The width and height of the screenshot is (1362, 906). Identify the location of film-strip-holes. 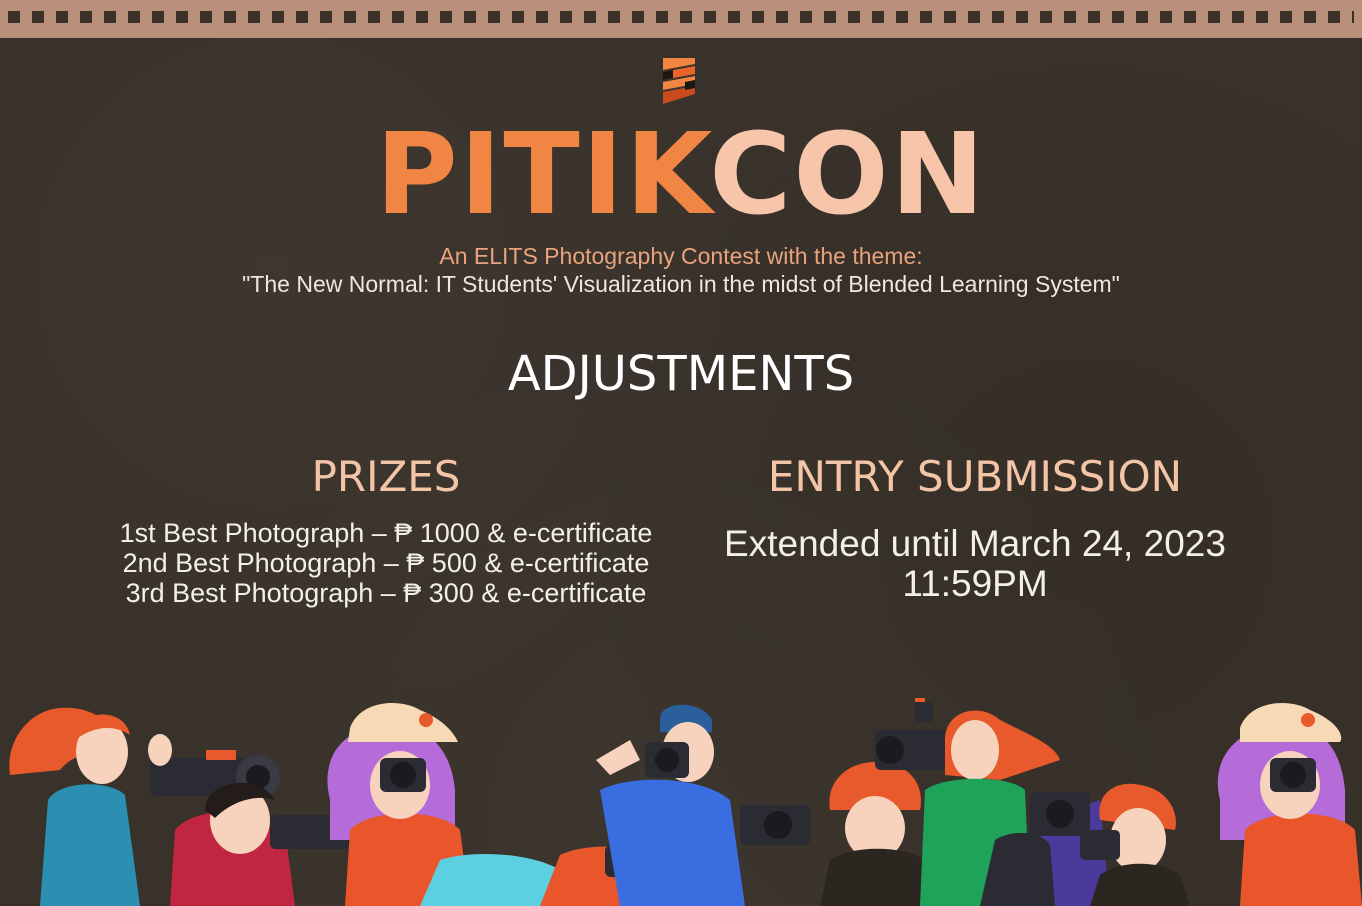
(681, 17).